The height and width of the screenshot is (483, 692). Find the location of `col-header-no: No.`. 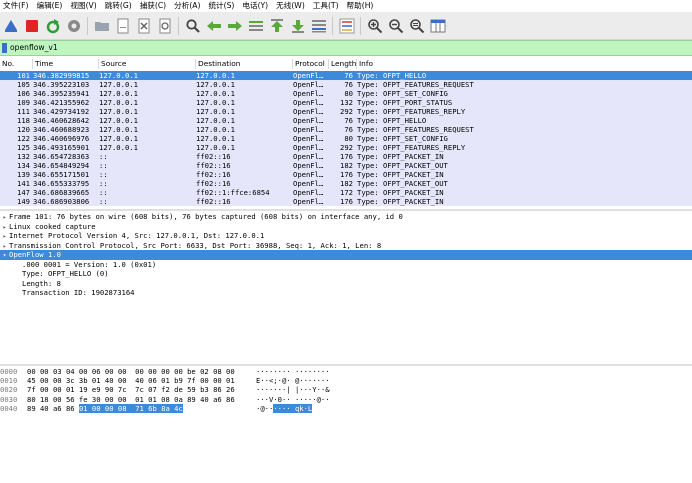

col-header-no: No. is located at coordinates (16, 64).